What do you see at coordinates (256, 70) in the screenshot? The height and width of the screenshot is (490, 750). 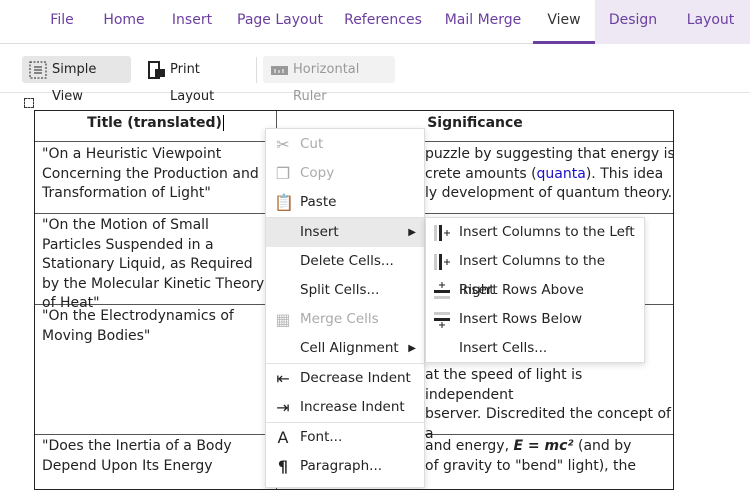 I see `toolbar-divider` at bounding box center [256, 70].